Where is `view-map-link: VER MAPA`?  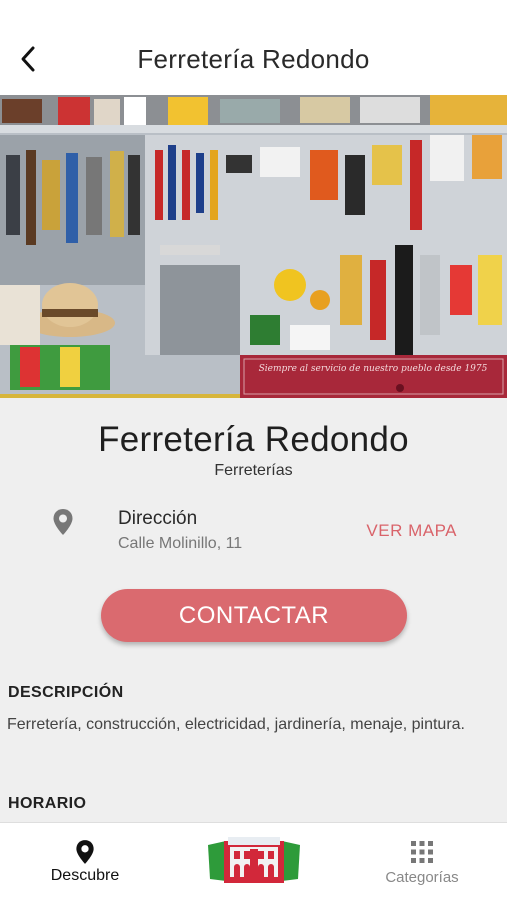 view-map-link: VER MAPA is located at coordinates (411, 531).